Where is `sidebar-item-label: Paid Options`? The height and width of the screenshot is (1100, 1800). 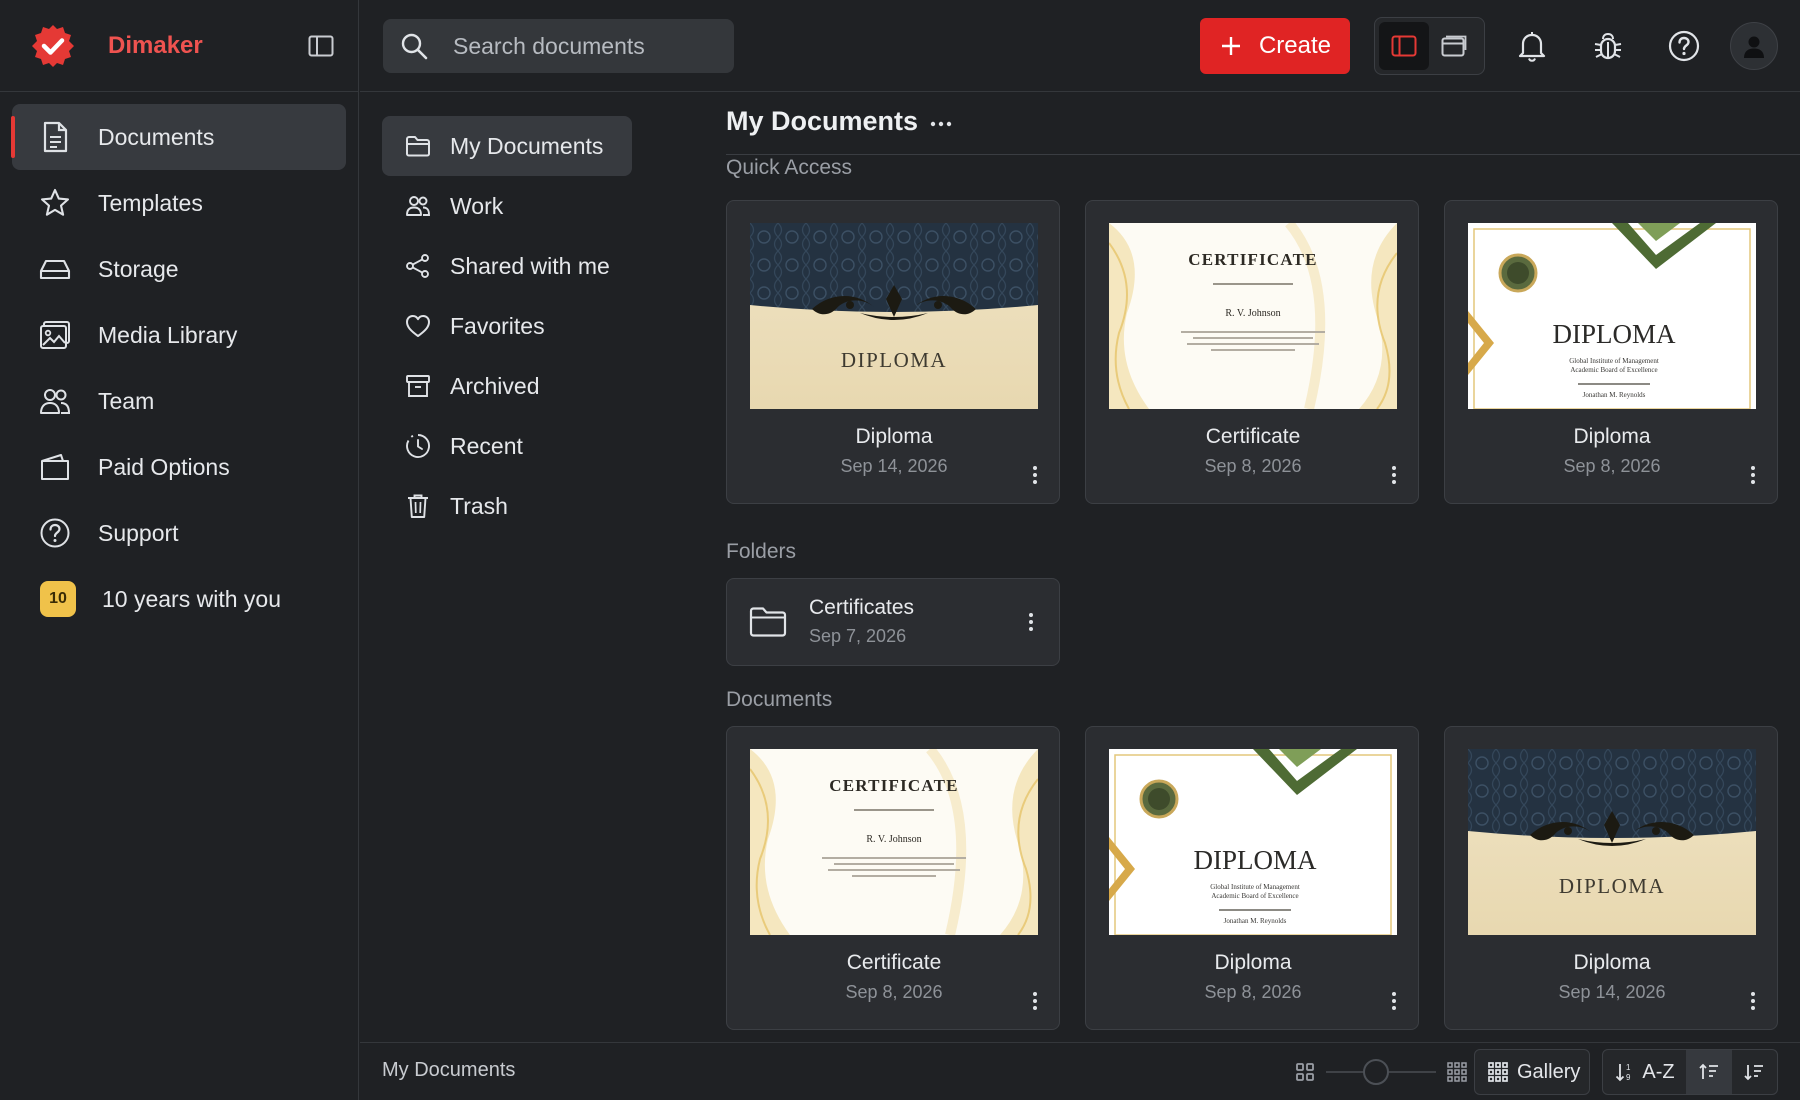 sidebar-item-label: Paid Options is located at coordinates (164, 466).